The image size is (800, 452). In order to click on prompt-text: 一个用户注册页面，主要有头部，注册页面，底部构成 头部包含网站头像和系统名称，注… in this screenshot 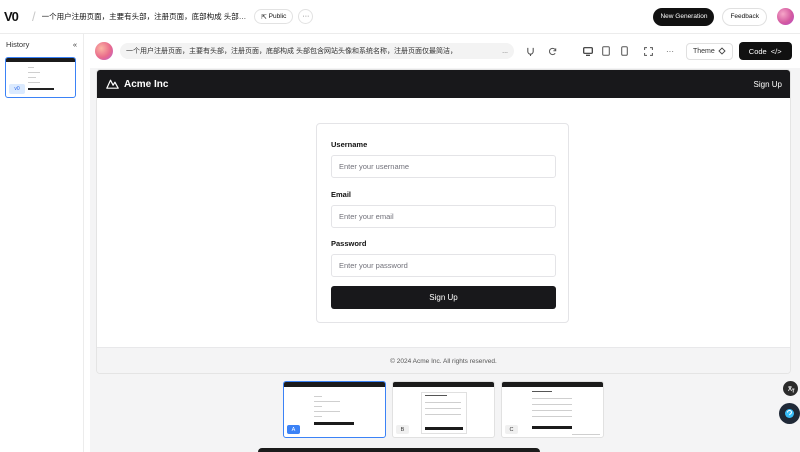, I will do `click(317, 51)`.